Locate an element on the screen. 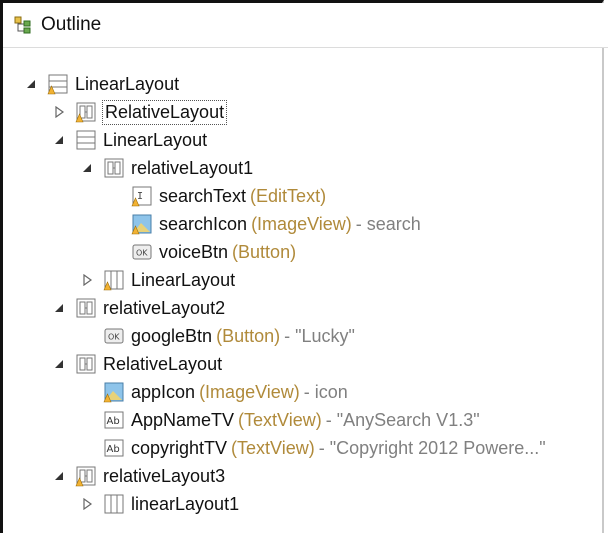 The image size is (610, 533). node-name: searchIcon is located at coordinates (203, 223).